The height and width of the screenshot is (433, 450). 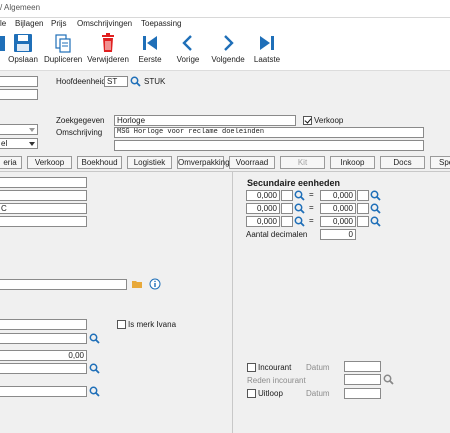 I want to click on last-record-button: Laatste, so click(x=267, y=48).